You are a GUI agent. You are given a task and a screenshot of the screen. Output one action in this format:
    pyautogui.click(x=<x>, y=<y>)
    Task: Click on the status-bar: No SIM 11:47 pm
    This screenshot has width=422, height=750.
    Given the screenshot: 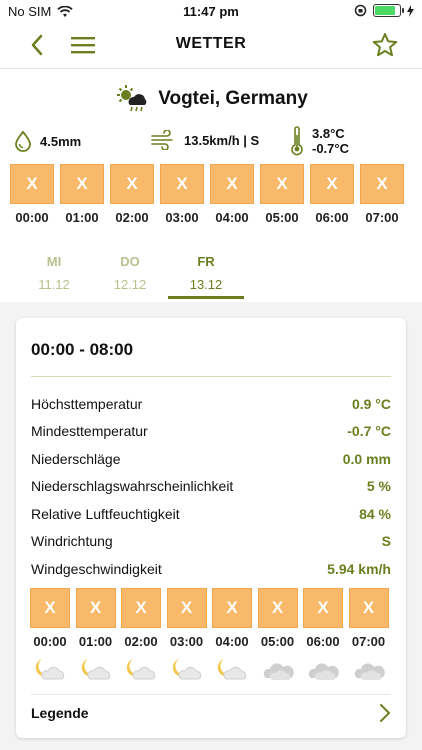 What is the action you would take?
    pyautogui.click(x=211, y=11)
    